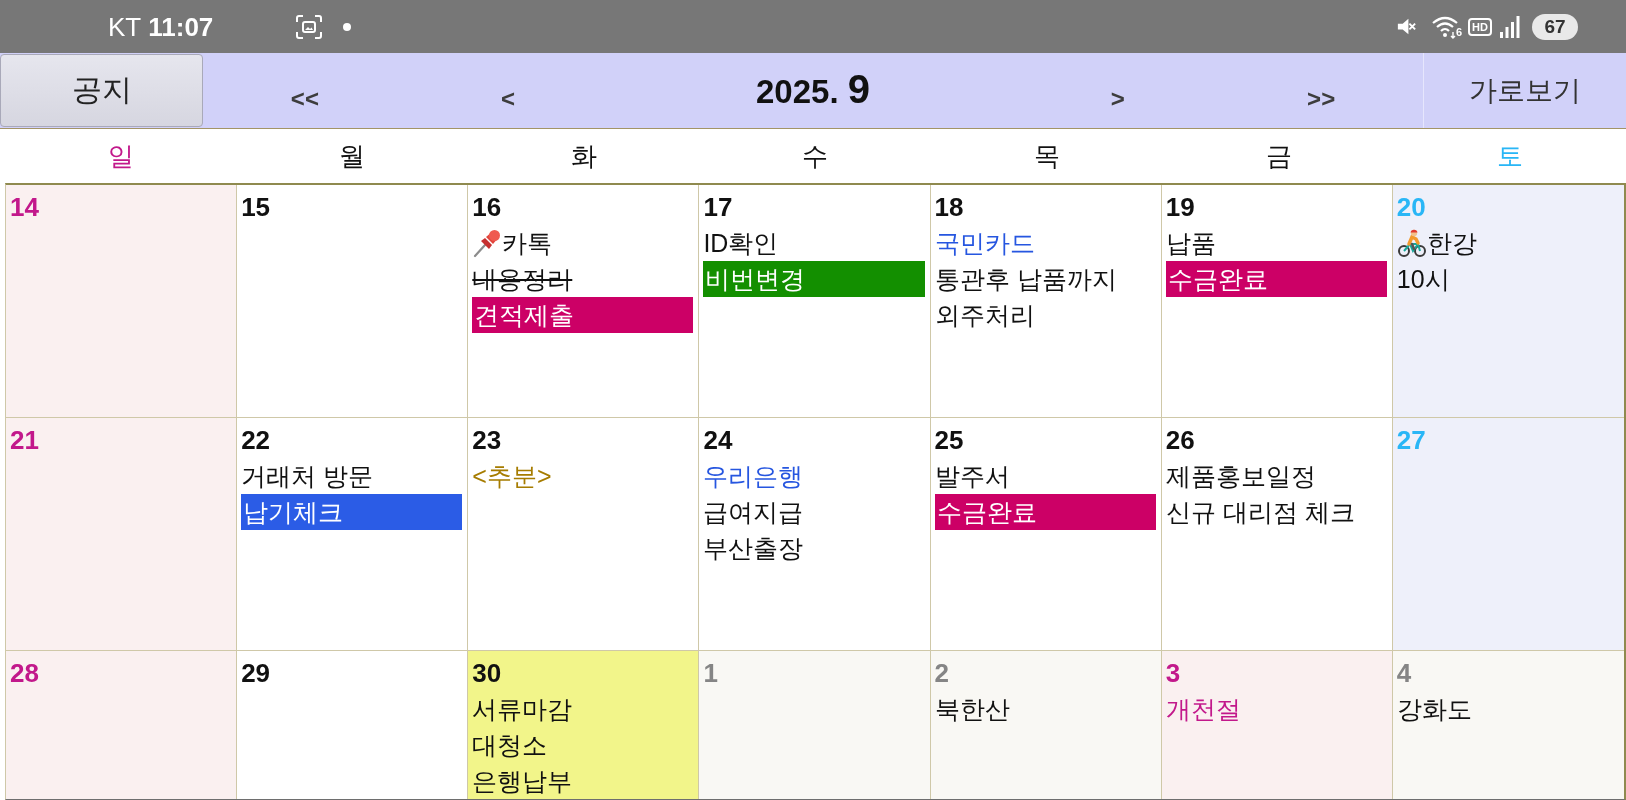  Describe the element at coordinates (1180, 207) in the screenshot. I see `day-number: 19` at that location.